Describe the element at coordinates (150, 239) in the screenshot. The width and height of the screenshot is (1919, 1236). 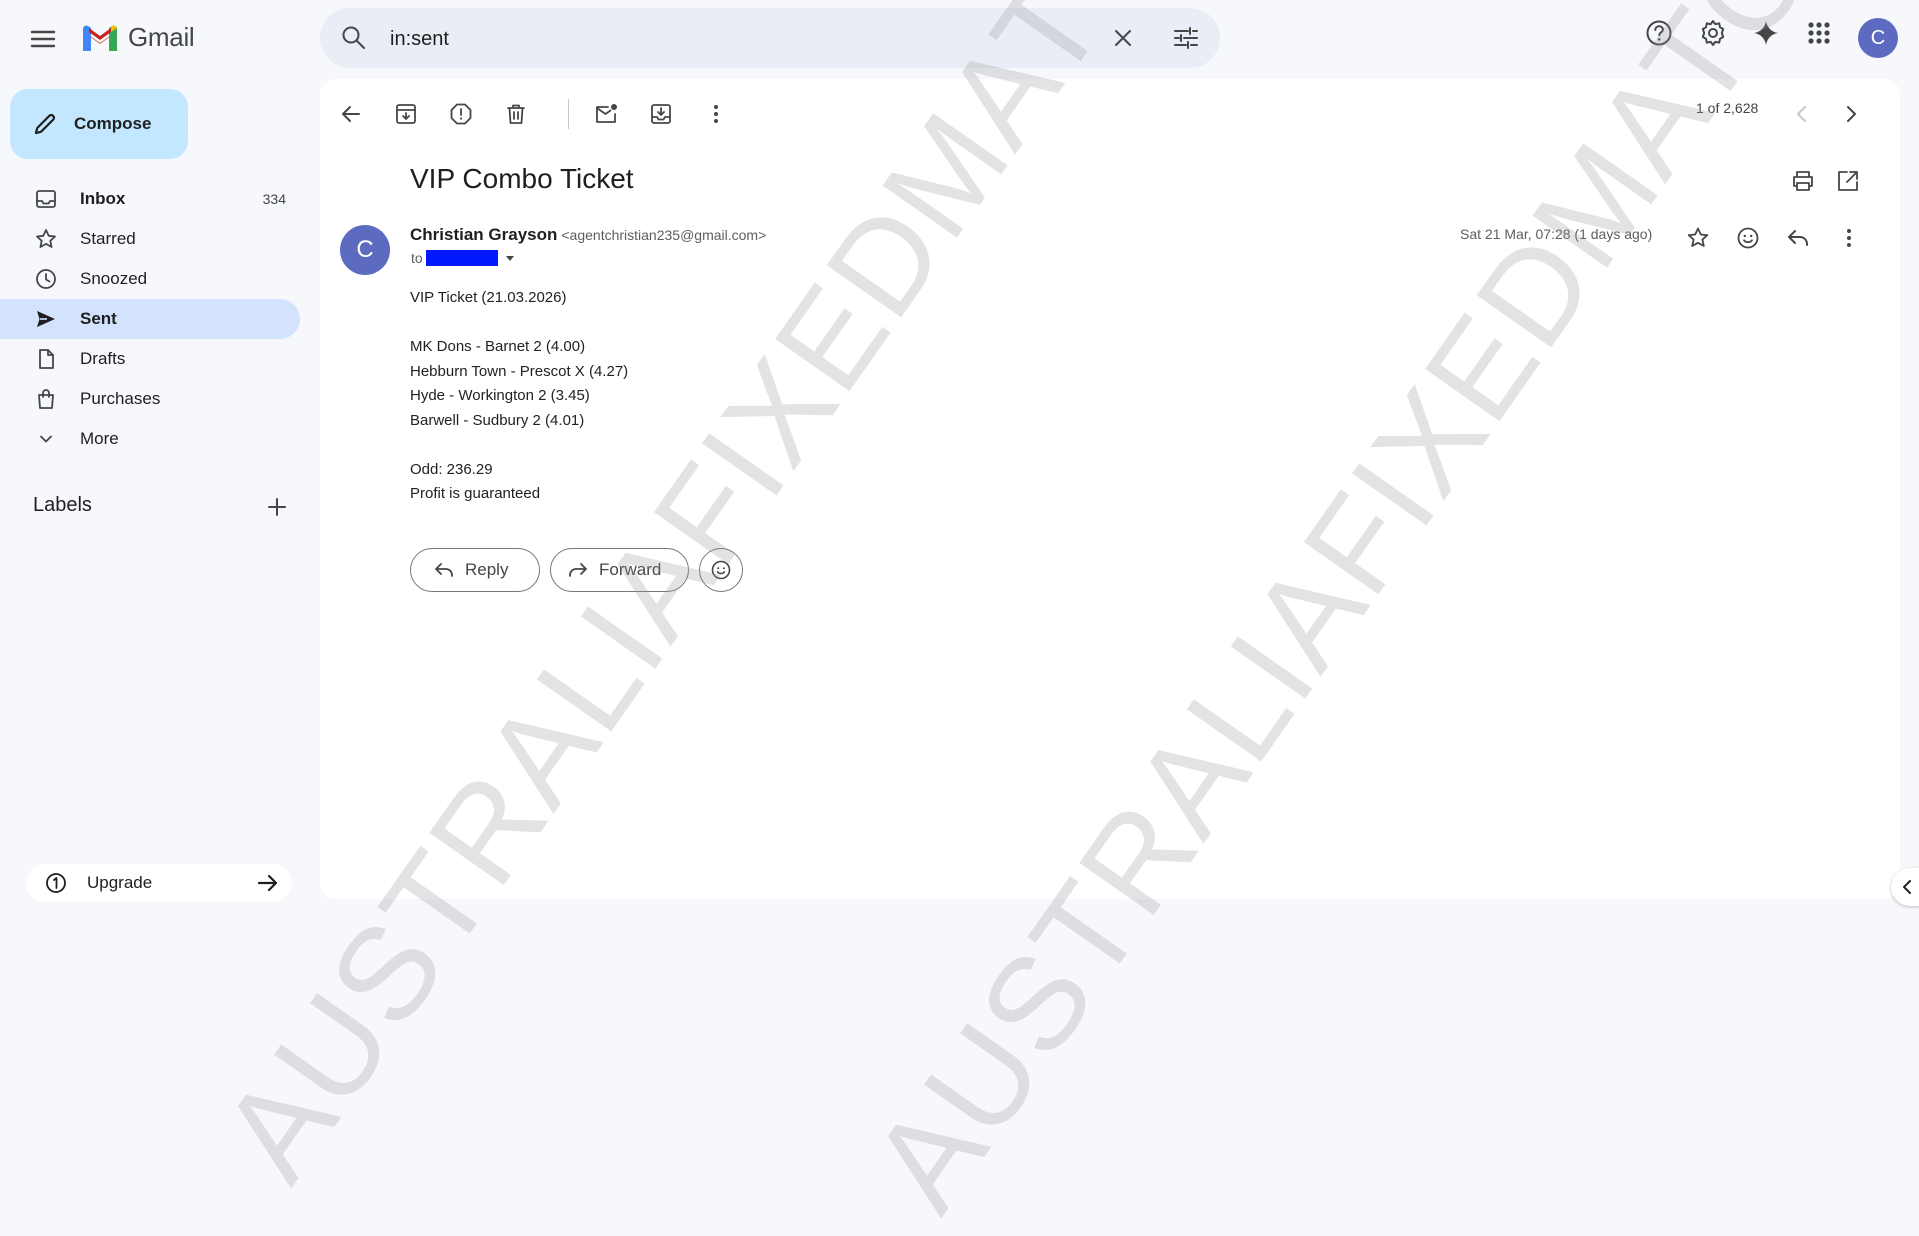
I see `sidebar-item-starred: Starred` at that location.